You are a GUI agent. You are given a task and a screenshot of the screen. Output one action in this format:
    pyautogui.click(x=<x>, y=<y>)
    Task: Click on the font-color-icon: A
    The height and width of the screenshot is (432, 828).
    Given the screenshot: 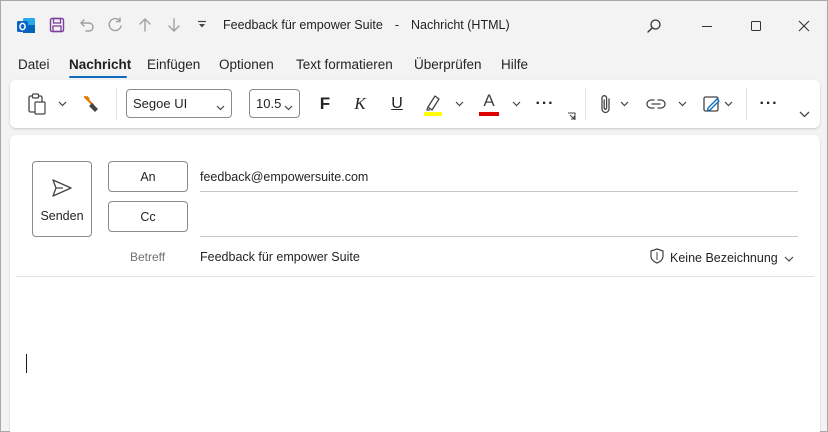 What is the action you would take?
    pyautogui.click(x=489, y=104)
    